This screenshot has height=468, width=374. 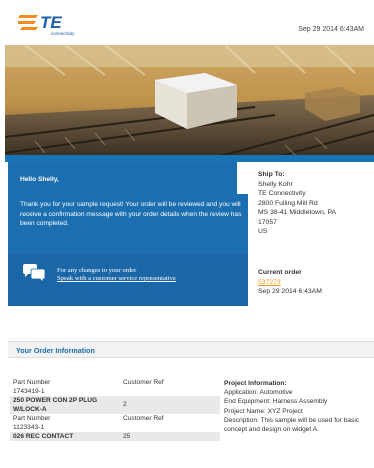 I want to click on logo-sub-text: connectivity, so click(x=63, y=33).